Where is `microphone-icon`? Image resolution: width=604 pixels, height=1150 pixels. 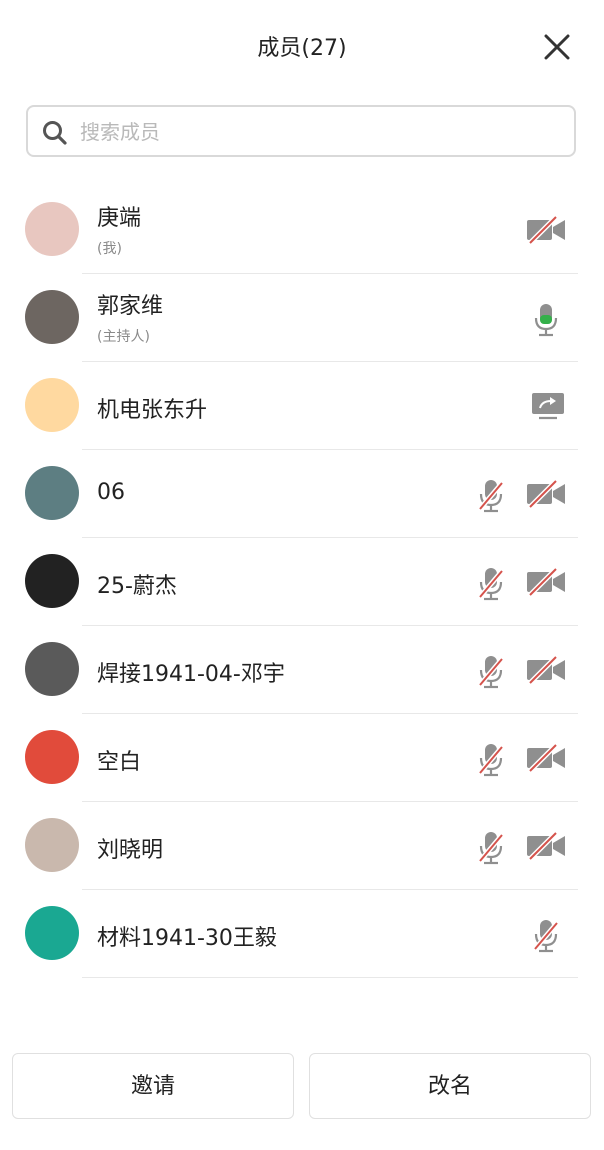
microphone-icon is located at coordinates (546, 320).